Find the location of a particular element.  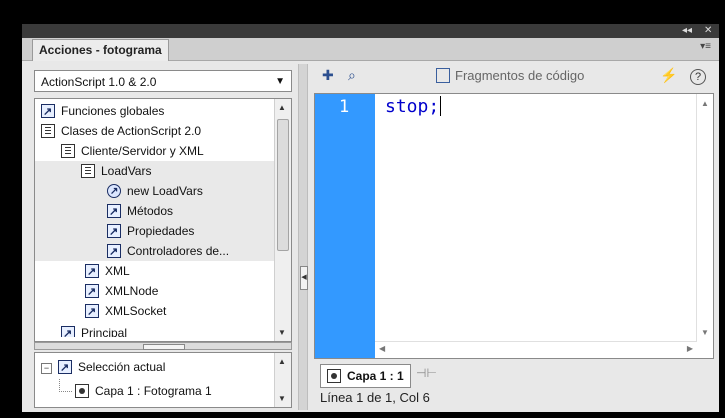

navigator-scrollbar: ▲ ▼ is located at coordinates (282, 380).